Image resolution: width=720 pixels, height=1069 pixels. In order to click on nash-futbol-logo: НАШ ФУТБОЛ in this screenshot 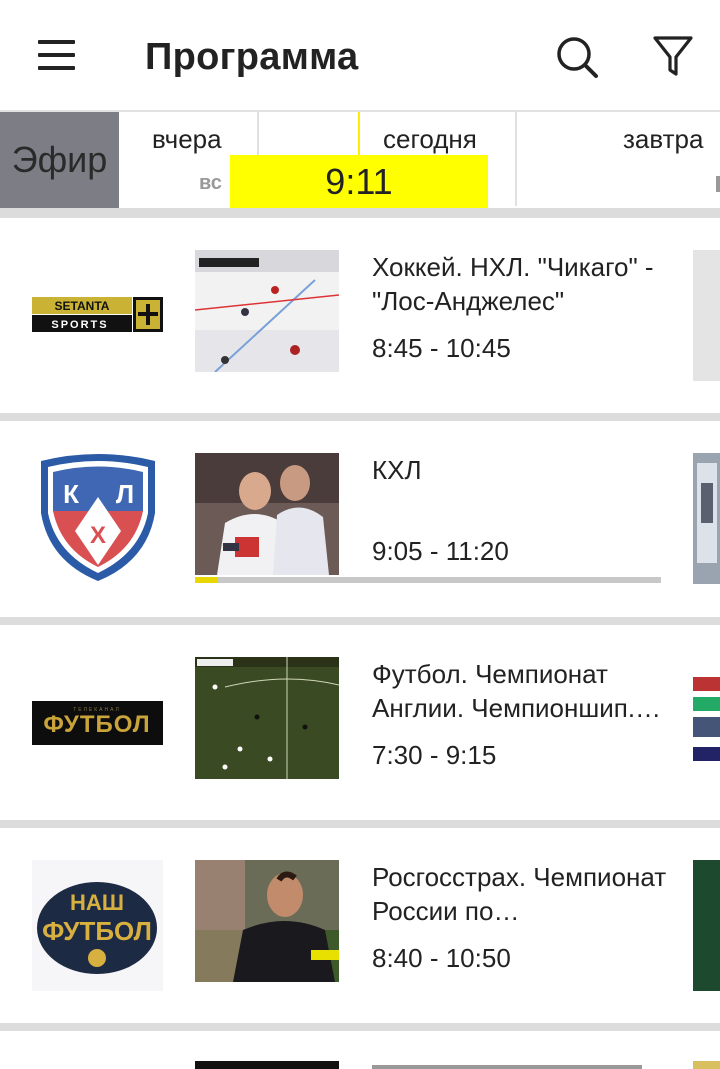, I will do `click(97, 925)`.